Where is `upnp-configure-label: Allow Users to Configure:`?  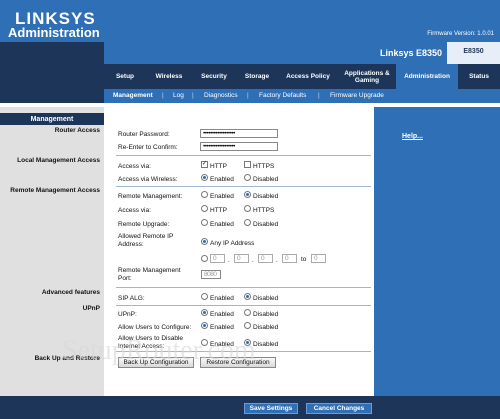
upnp-configure-label: Allow Users to Configure: is located at coordinates (155, 327).